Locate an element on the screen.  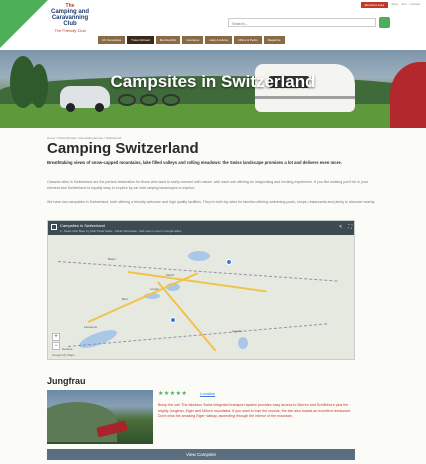
contact-link: Contact is located at coordinates (415, 5).